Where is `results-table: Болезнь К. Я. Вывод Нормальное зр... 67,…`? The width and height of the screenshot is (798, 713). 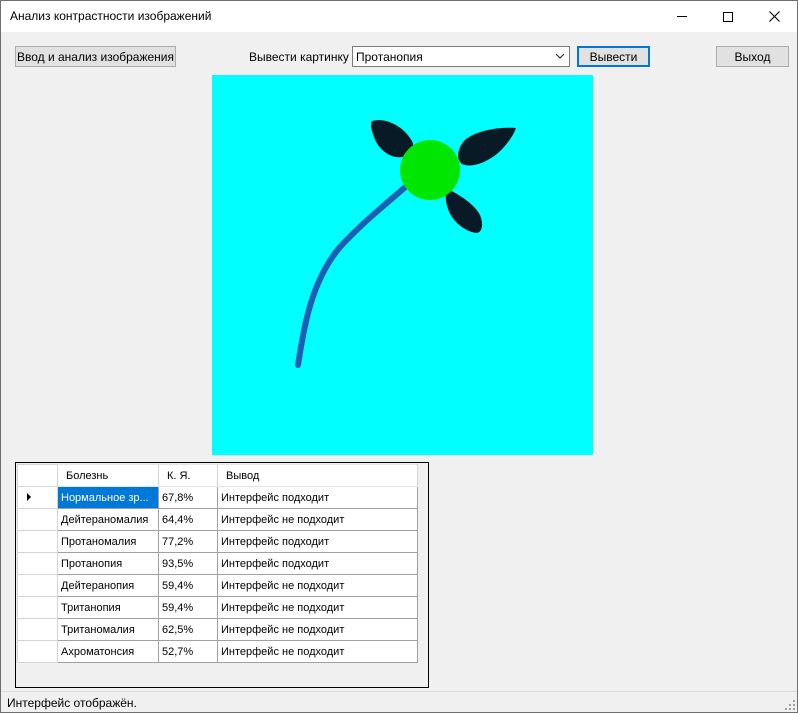 results-table: Болезнь К. Я. Вывод Нормальное зр... 67,… is located at coordinates (217, 563).